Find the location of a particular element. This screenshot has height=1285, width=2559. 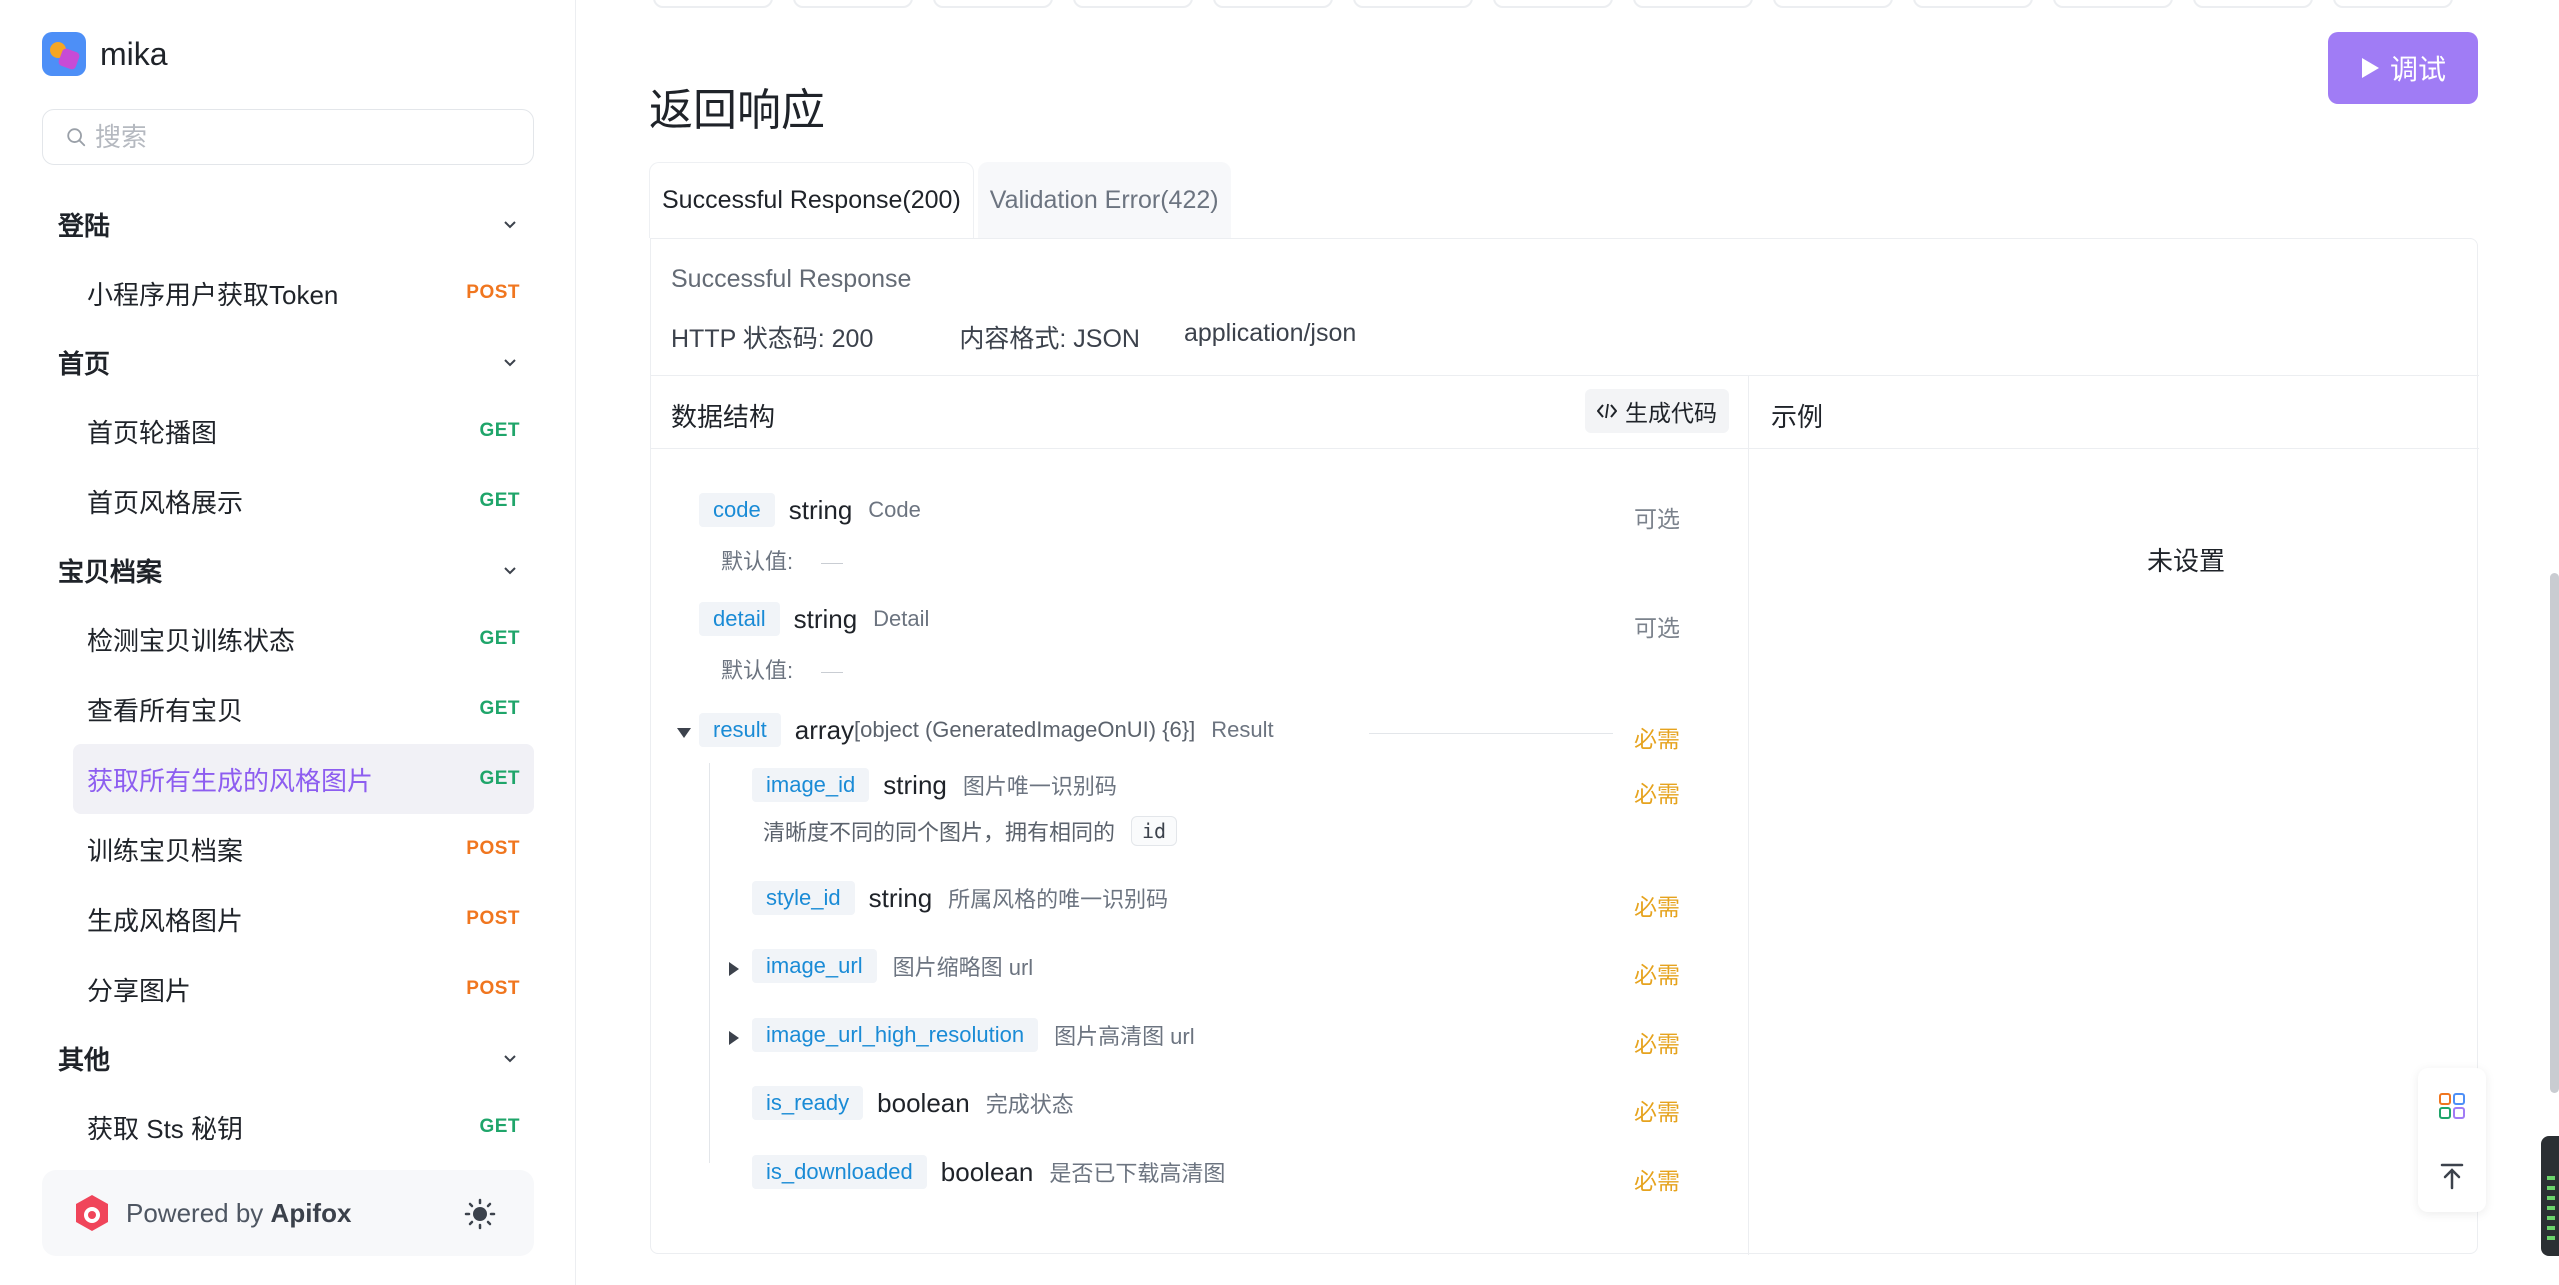

field-is-downloaded: is_downloaded boolean 是否已下载高清图 is located at coordinates (988, 1172).